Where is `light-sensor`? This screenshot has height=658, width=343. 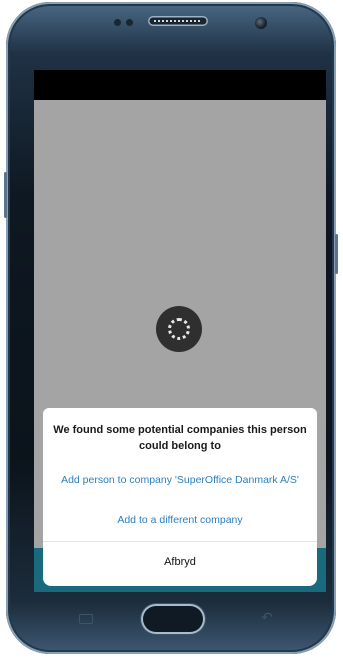
light-sensor is located at coordinates (129, 22).